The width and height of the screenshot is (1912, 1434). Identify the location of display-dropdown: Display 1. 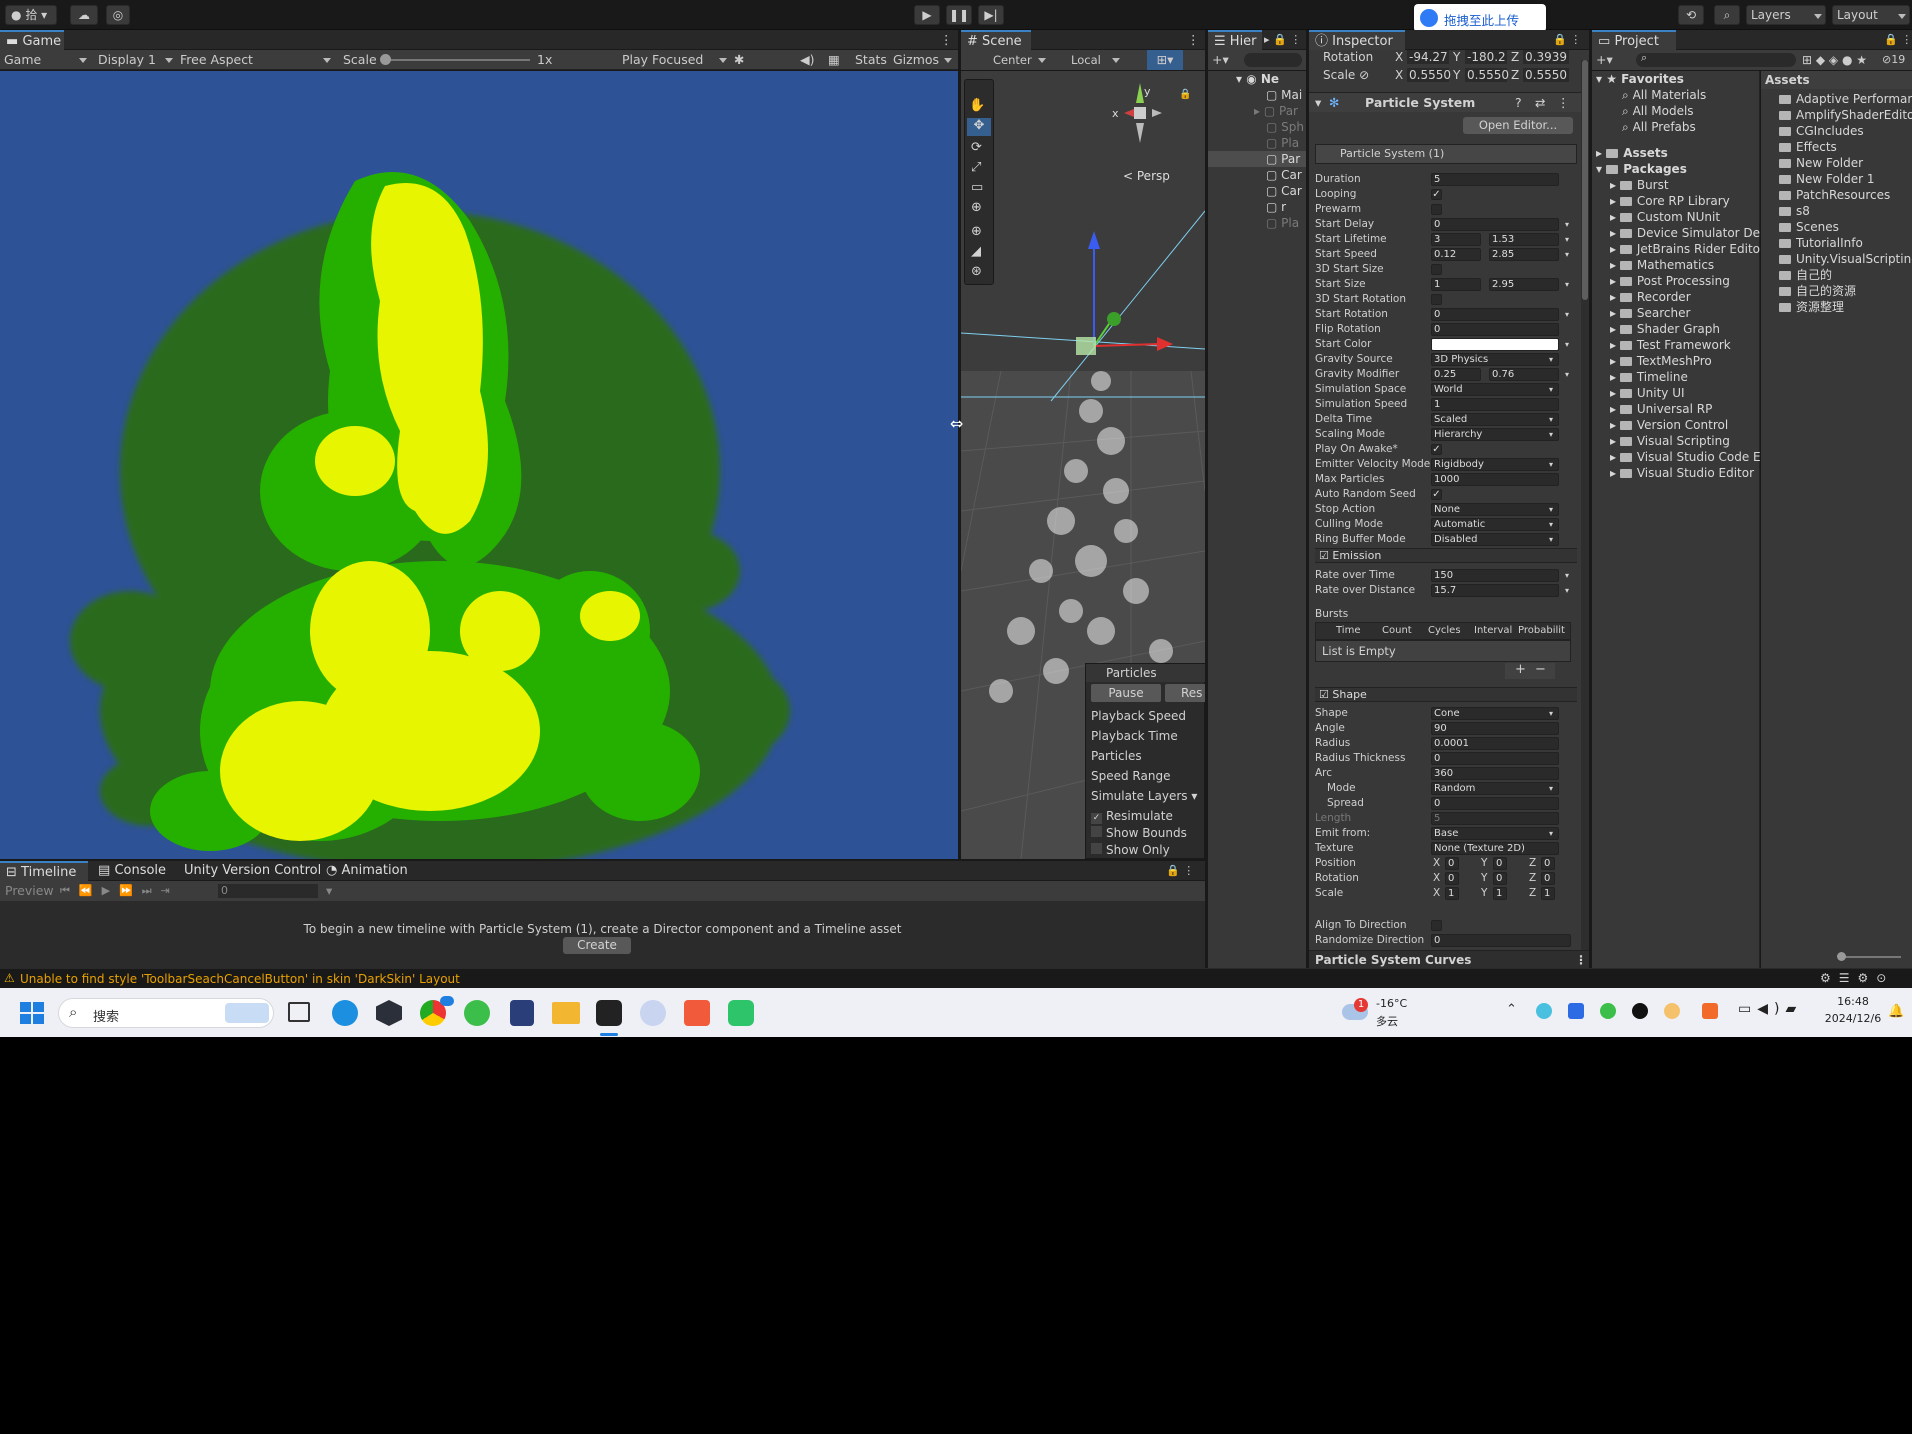
(137, 60).